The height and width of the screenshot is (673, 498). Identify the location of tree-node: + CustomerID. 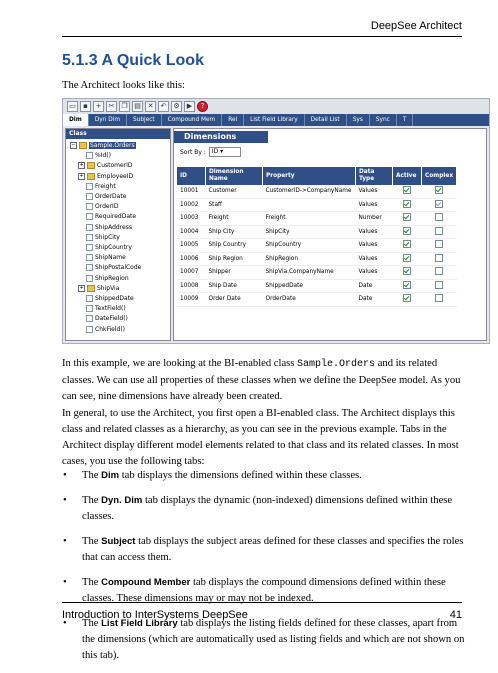
(105, 166).